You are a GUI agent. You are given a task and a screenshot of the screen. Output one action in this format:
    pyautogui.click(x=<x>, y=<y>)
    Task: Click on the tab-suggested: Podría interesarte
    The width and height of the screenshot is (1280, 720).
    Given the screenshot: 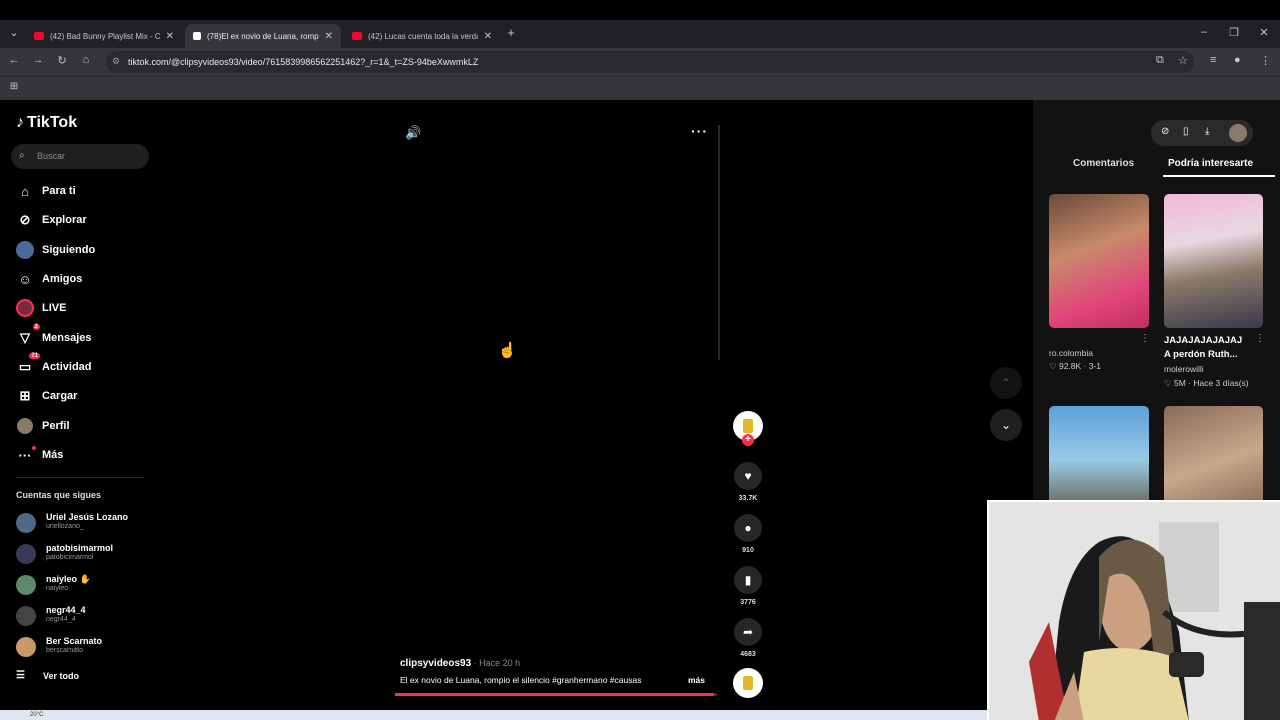 What is the action you would take?
    pyautogui.click(x=1210, y=163)
    